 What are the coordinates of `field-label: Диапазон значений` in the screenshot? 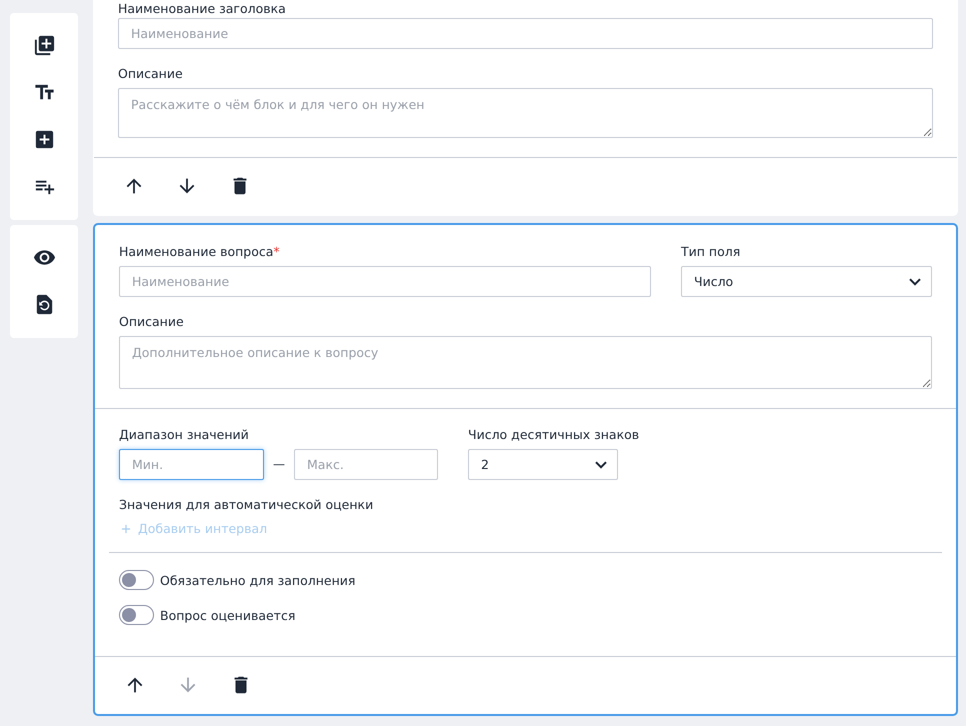 It's located at (184, 434).